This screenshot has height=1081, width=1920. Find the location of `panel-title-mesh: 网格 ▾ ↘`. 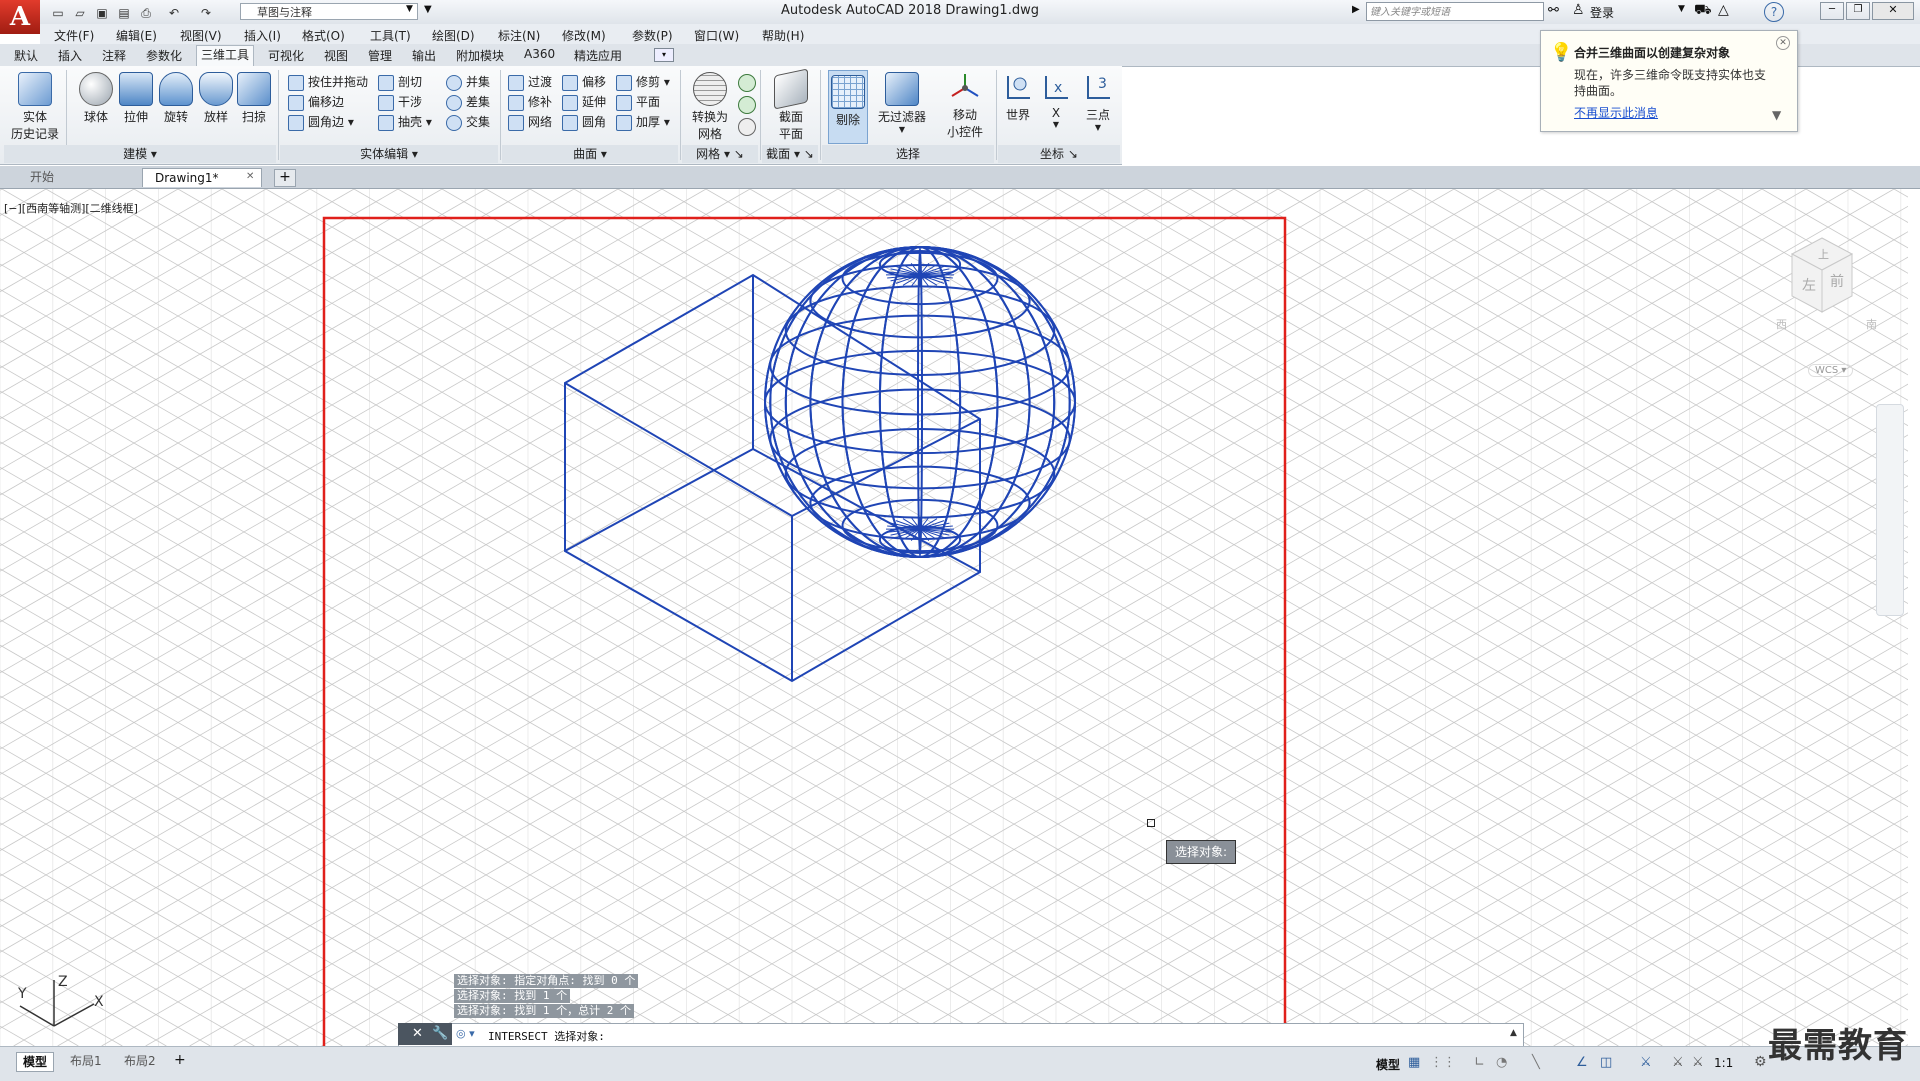

panel-title-mesh: 网格 ▾ ↘ is located at coordinates (720, 154).